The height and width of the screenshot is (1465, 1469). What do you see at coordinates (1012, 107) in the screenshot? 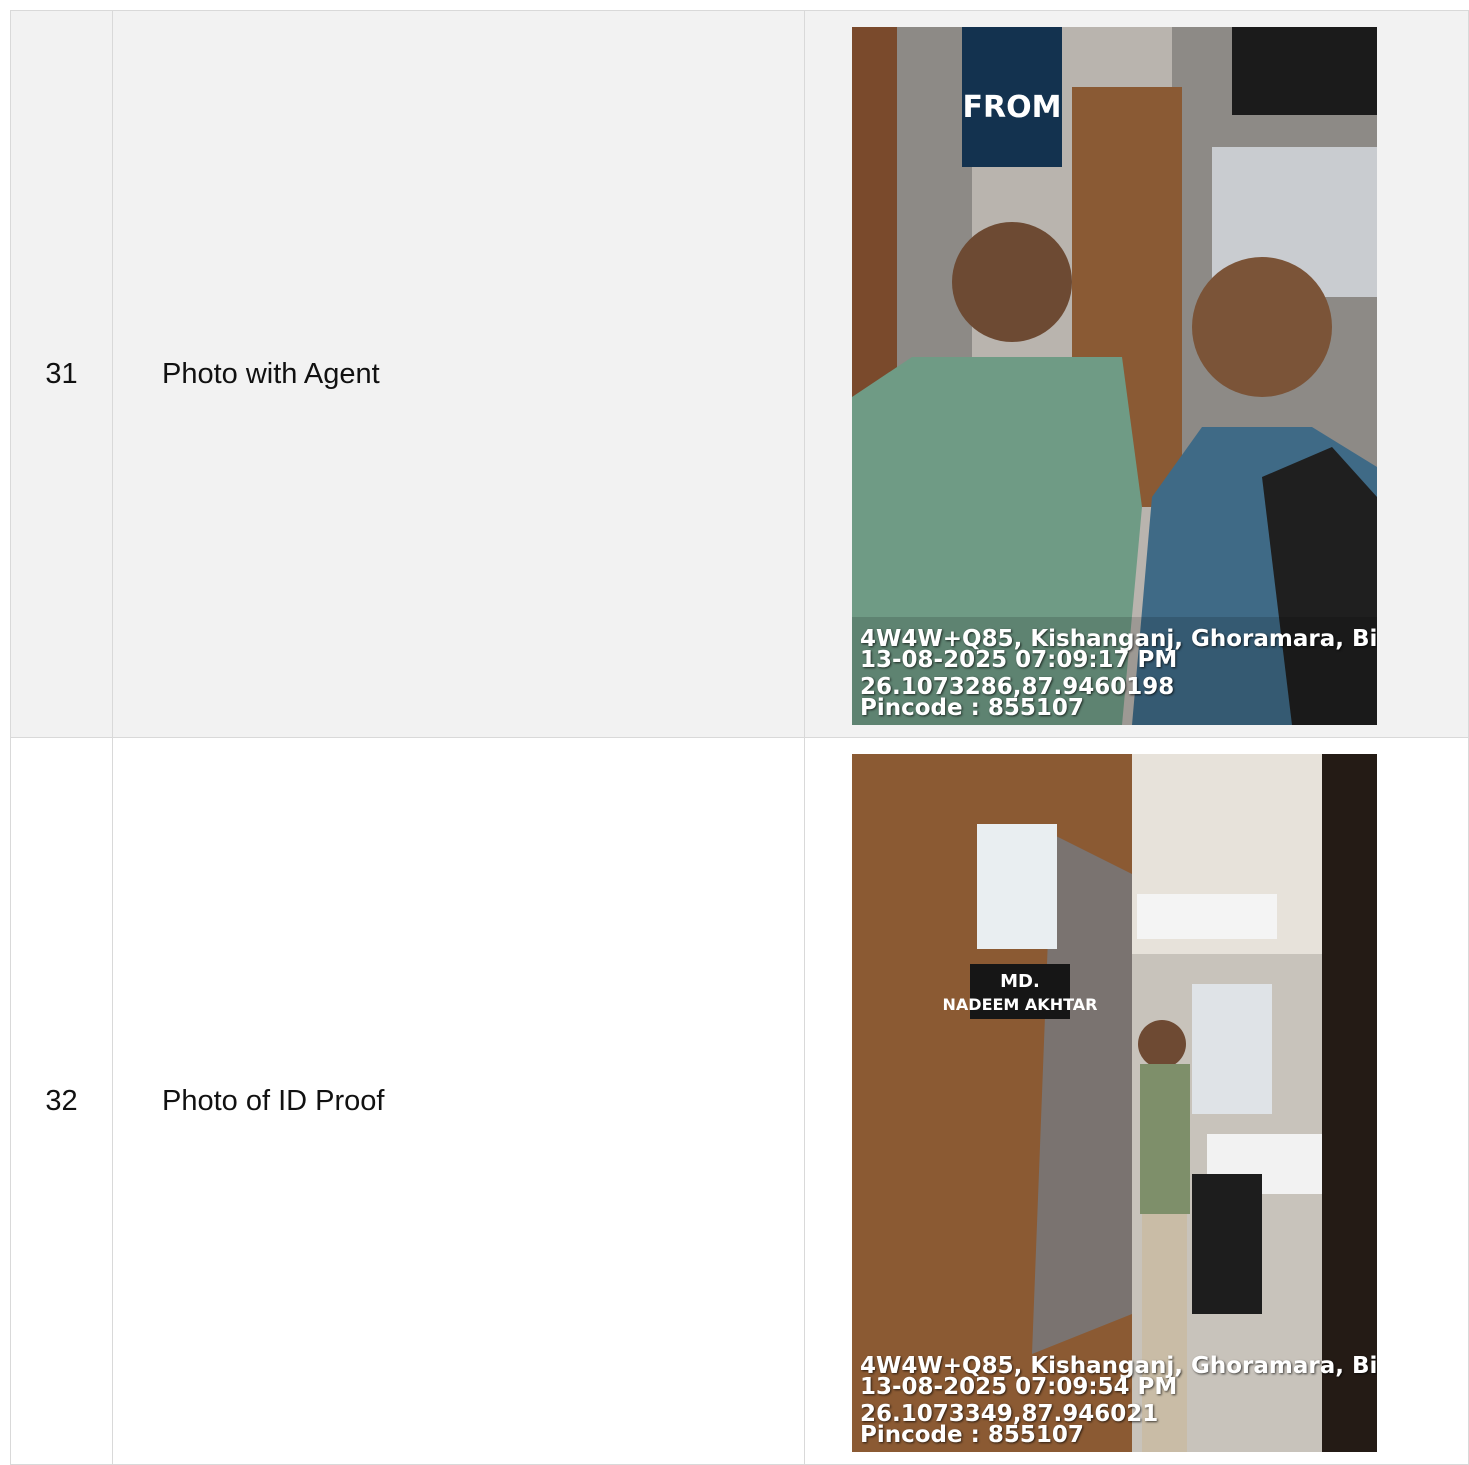
I see `poster-text: FROM` at bounding box center [1012, 107].